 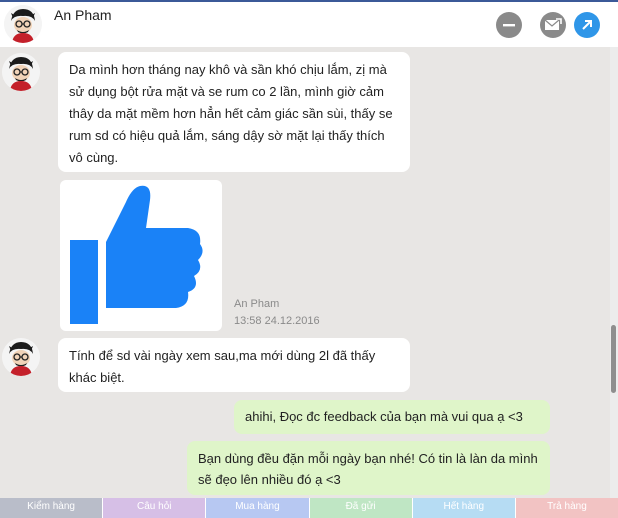 I want to click on mail-icon, so click(x=553, y=24).